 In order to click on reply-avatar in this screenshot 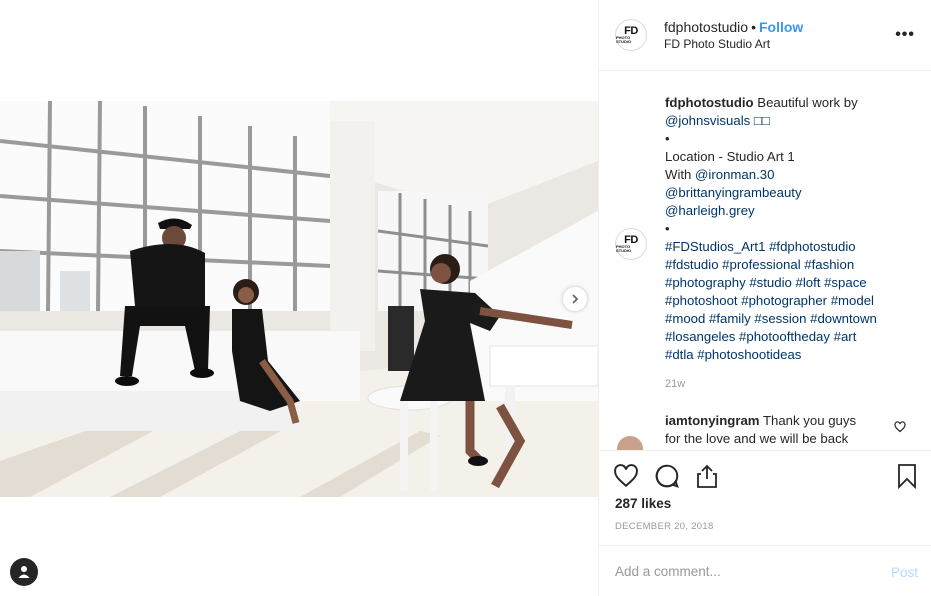, I will do `click(630, 443)`.